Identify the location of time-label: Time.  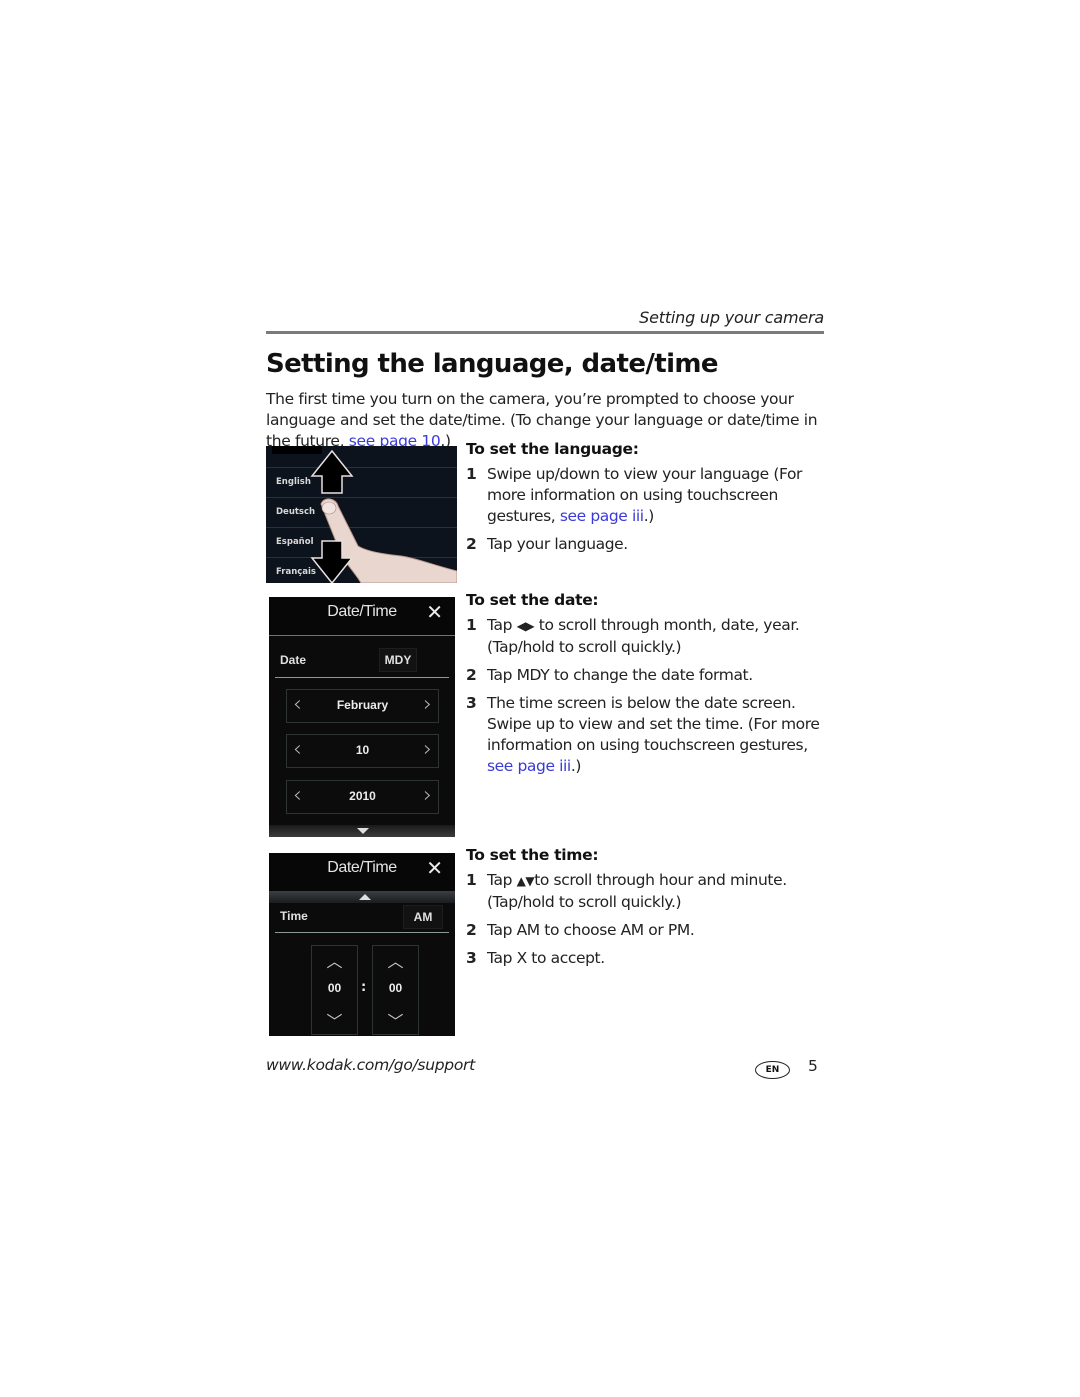
(294, 916).